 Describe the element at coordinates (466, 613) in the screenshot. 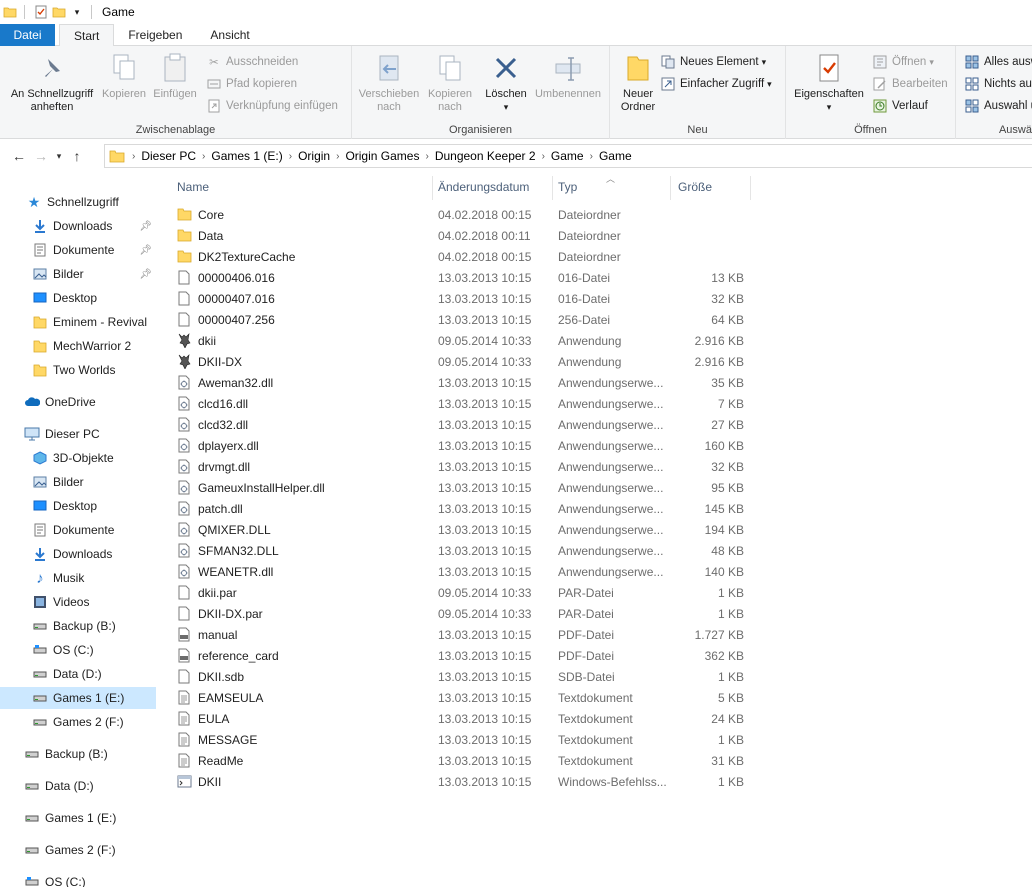

I see `file-row: DKII-DX.par 09.05.2014 10:33 PAR-Datei 1 KB` at that location.